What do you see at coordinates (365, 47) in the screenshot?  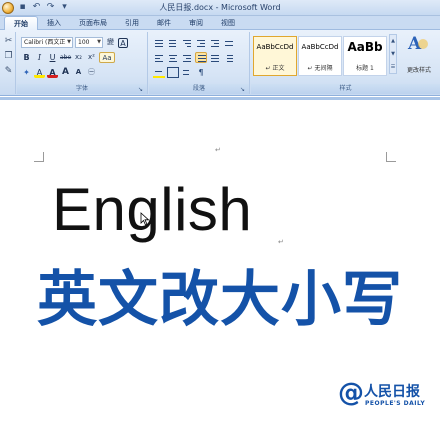 I see `style-heading-1-sample: AaBb` at bounding box center [365, 47].